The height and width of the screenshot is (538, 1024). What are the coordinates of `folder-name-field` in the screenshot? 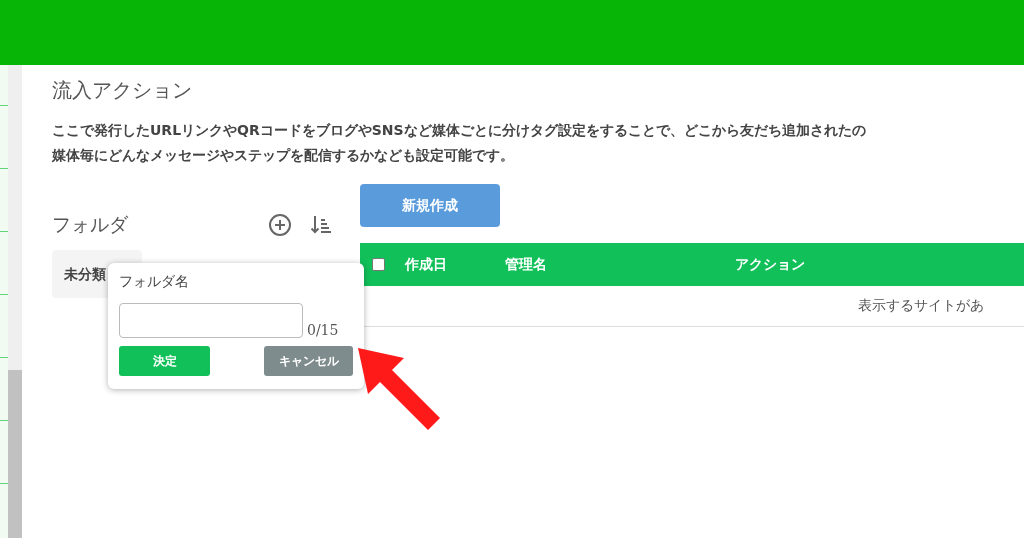 It's located at (211, 320).